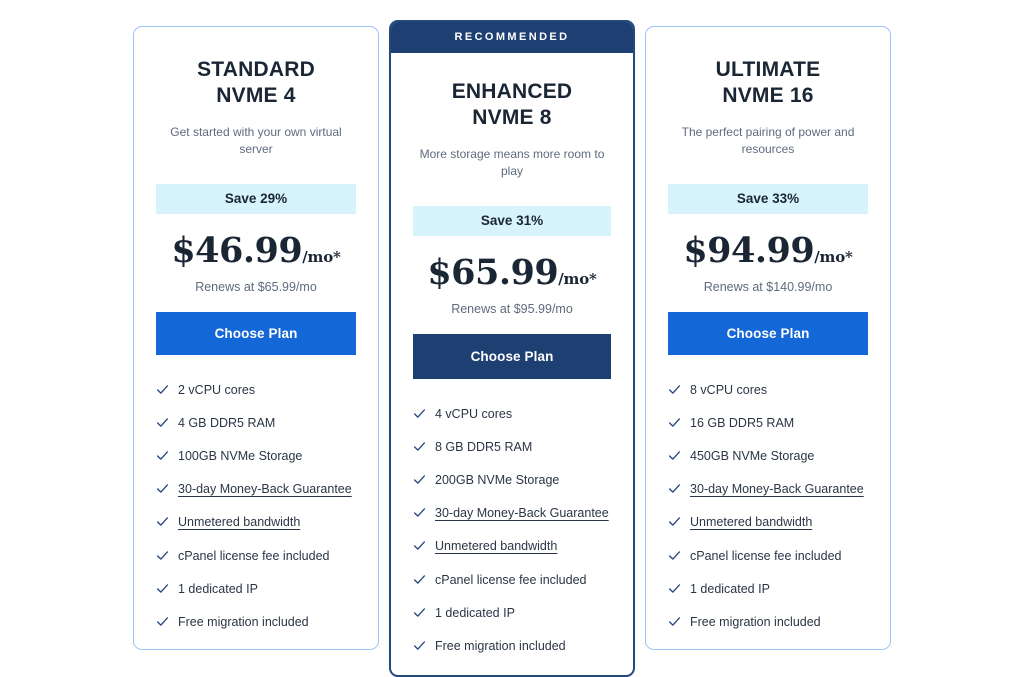  Describe the element at coordinates (768, 96) in the screenshot. I see `plan-title-line2: NVME 16` at that location.